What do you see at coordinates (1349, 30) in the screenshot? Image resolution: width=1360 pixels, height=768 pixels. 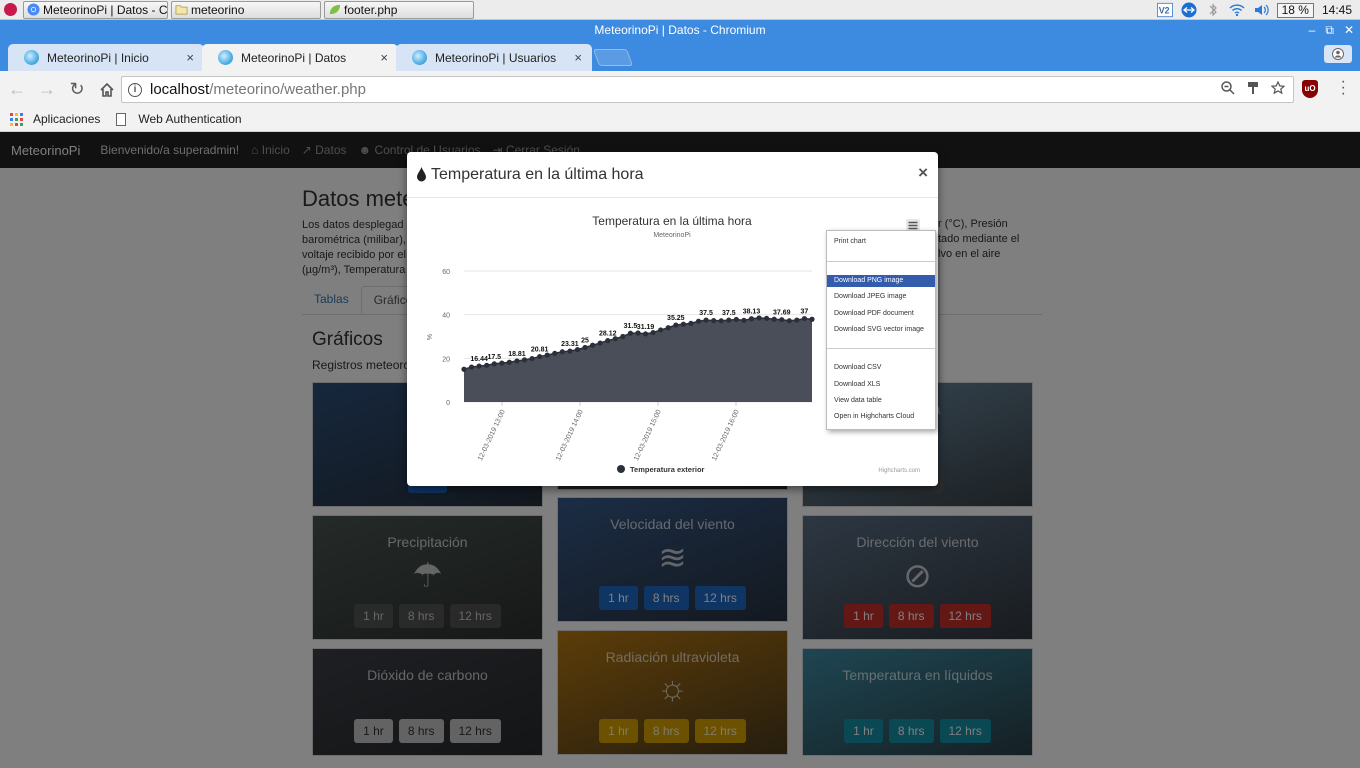 I see `close-window-button: ✕` at bounding box center [1349, 30].